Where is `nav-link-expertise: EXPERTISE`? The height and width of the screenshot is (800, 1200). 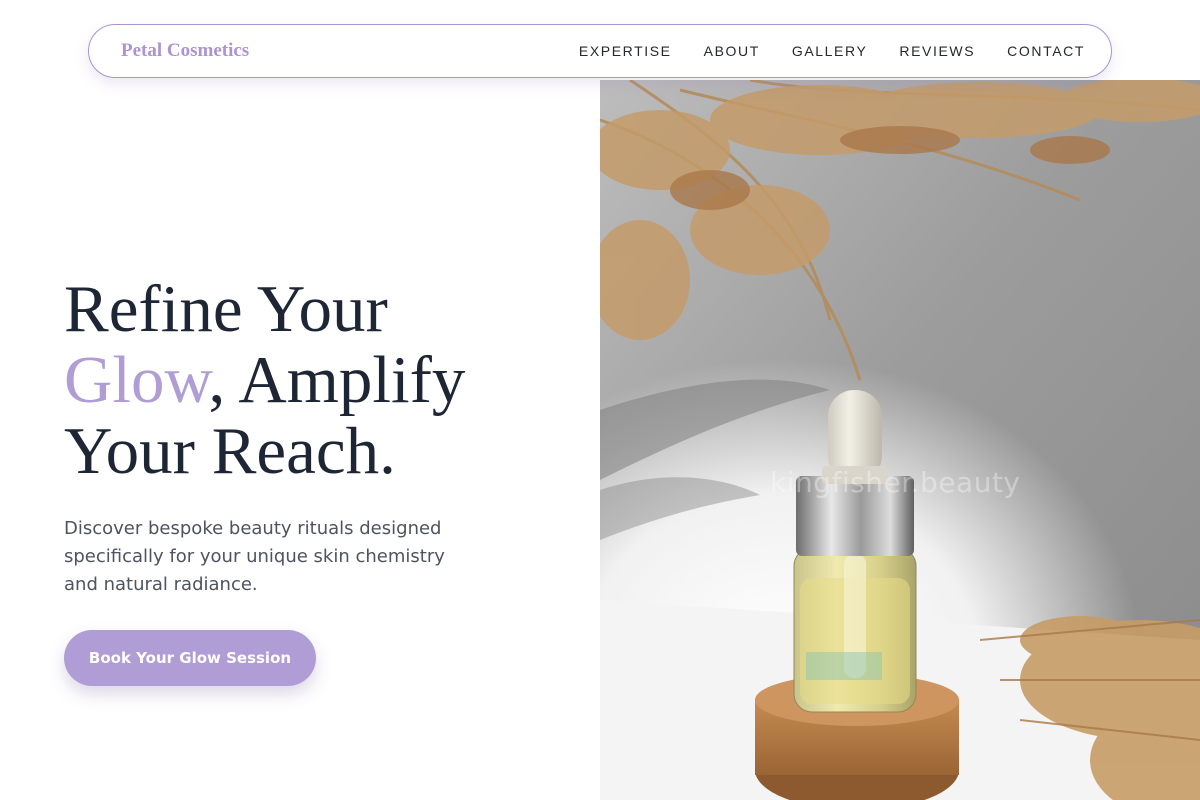 nav-link-expertise: EXPERTISE is located at coordinates (625, 51).